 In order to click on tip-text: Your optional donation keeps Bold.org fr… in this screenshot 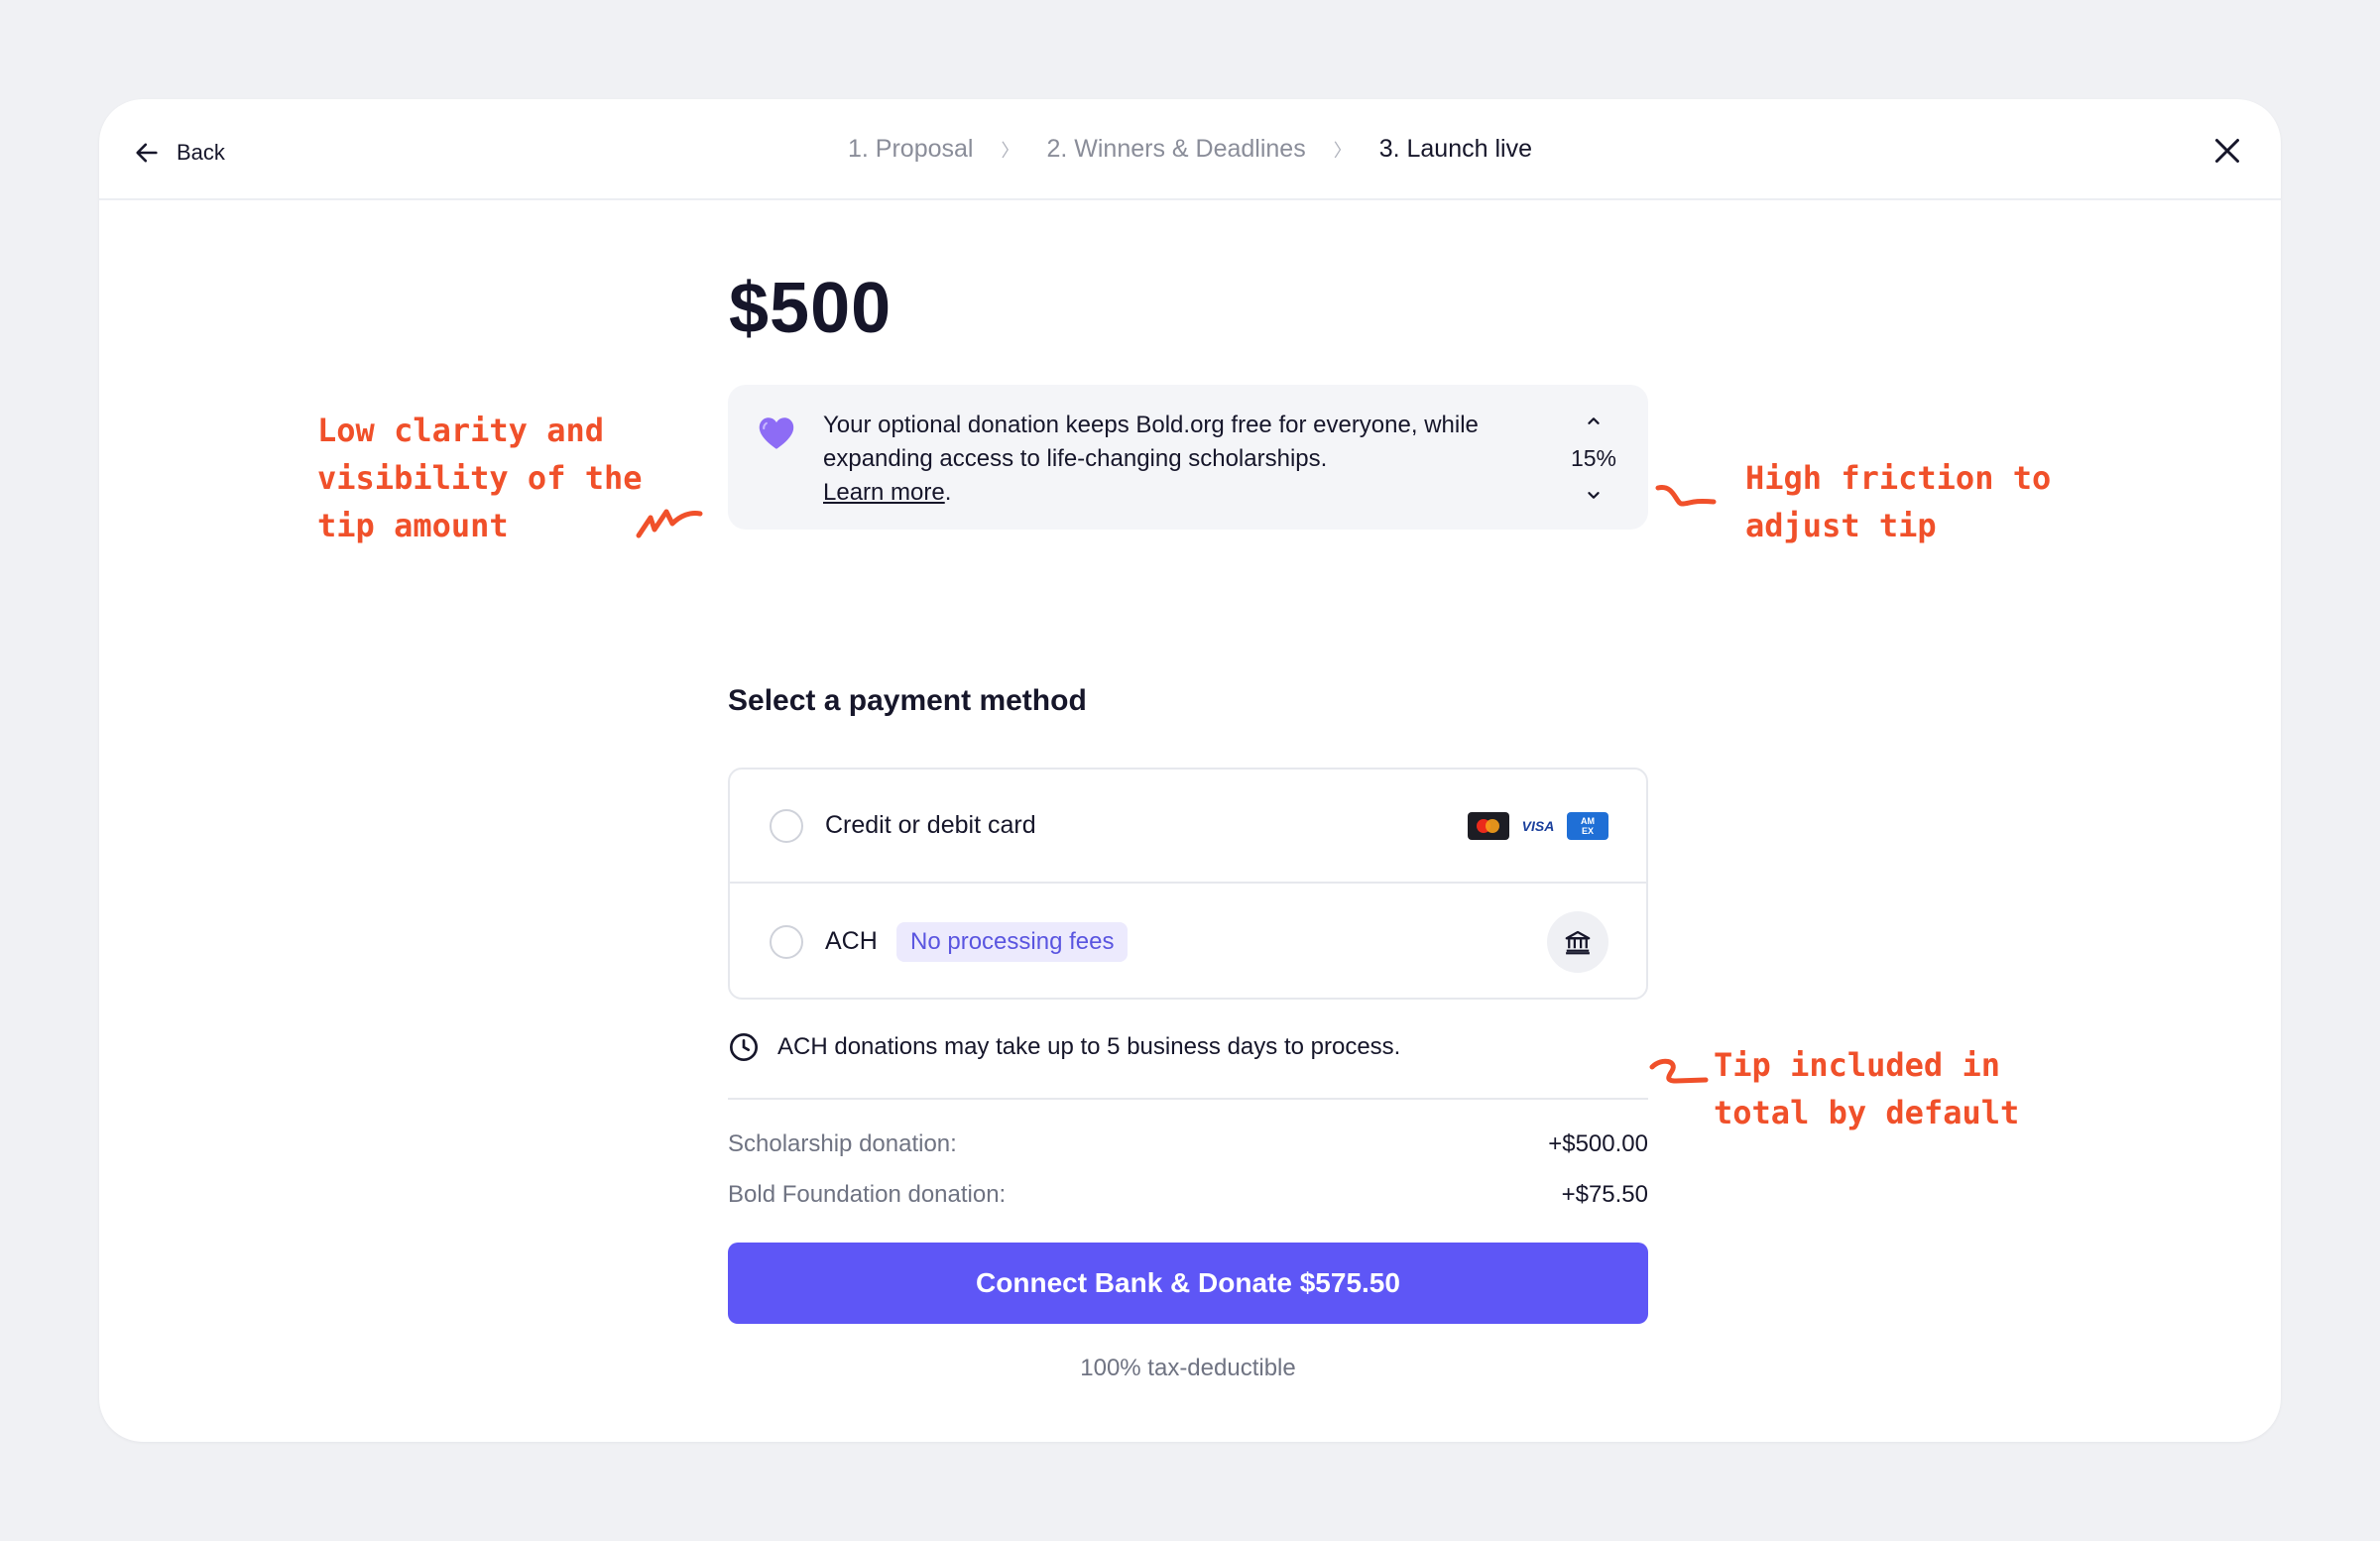, I will do `click(1151, 442)`.